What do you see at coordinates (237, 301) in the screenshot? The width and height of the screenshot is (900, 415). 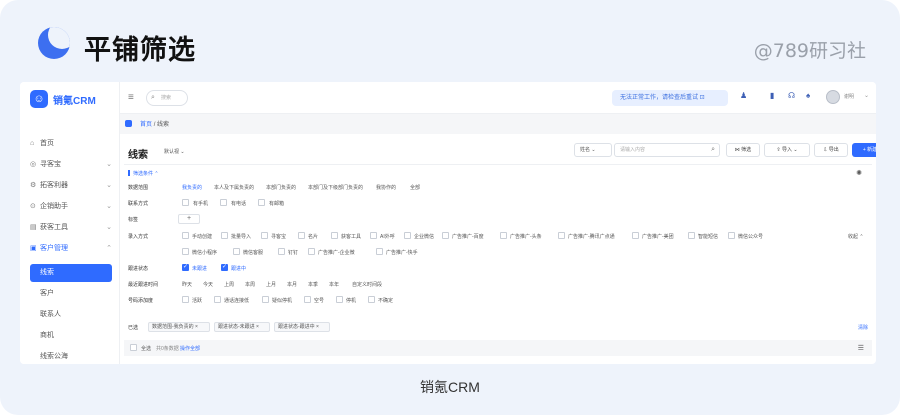 I see `checkbox-label: 通话连接低` at bounding box center [237, 301].